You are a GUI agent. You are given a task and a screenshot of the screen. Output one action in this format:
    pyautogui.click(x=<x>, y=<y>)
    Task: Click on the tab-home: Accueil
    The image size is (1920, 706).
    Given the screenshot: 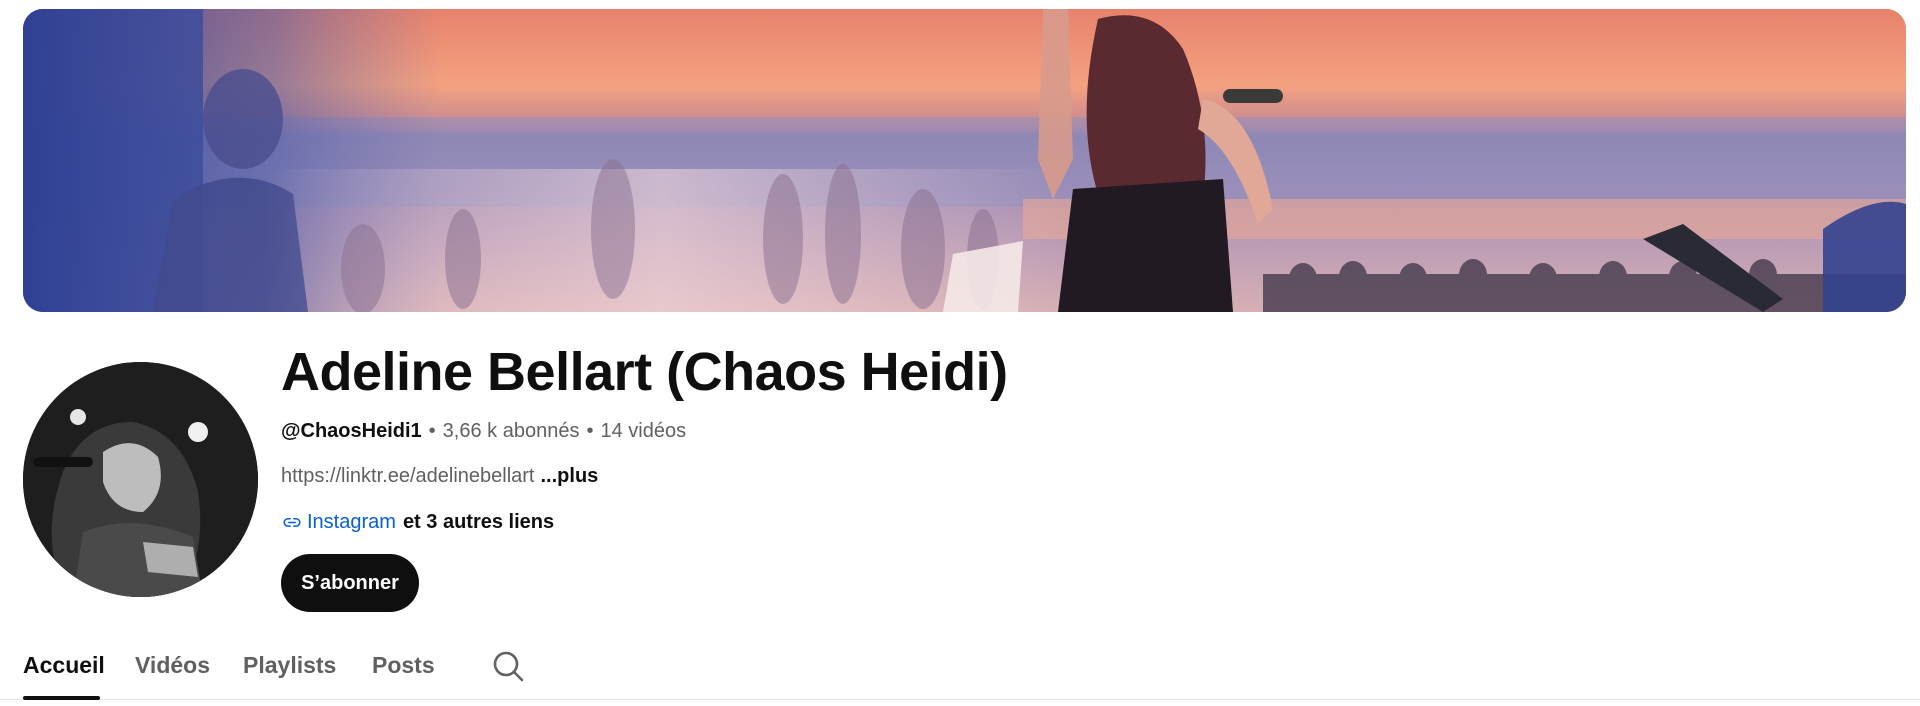 What is the action you would take?
    pyautogui.click(x=64, y=665)
    